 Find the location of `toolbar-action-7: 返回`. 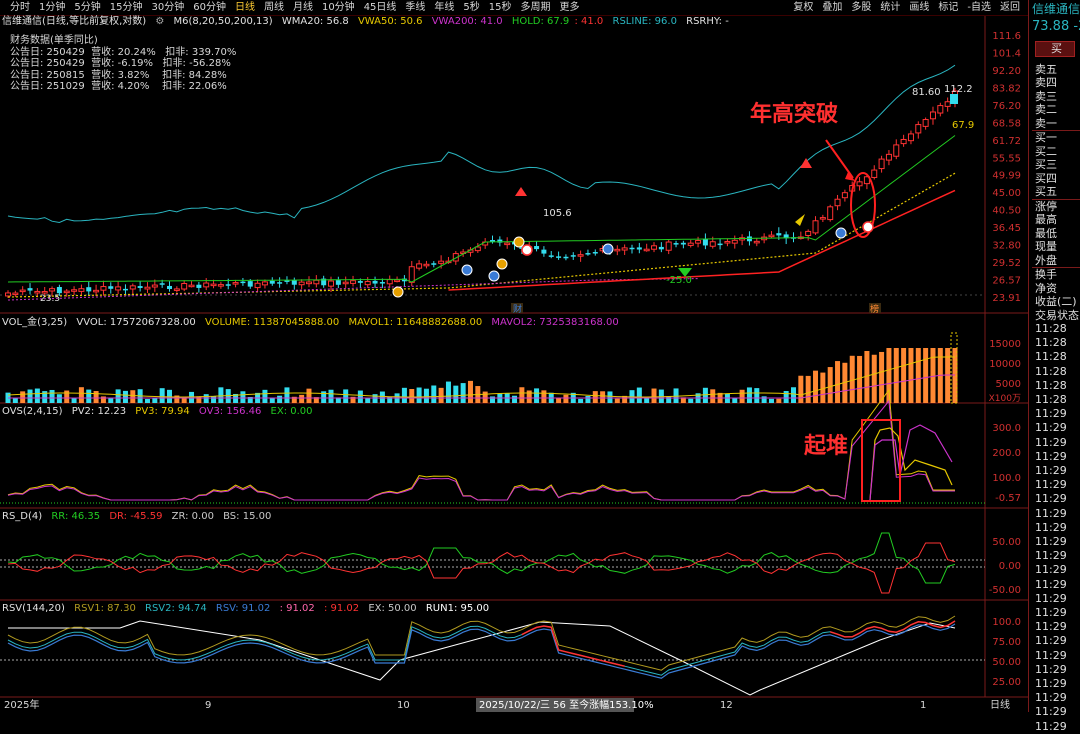

toolbar-action-7: 返回 is located at coordinates (1009, 7).